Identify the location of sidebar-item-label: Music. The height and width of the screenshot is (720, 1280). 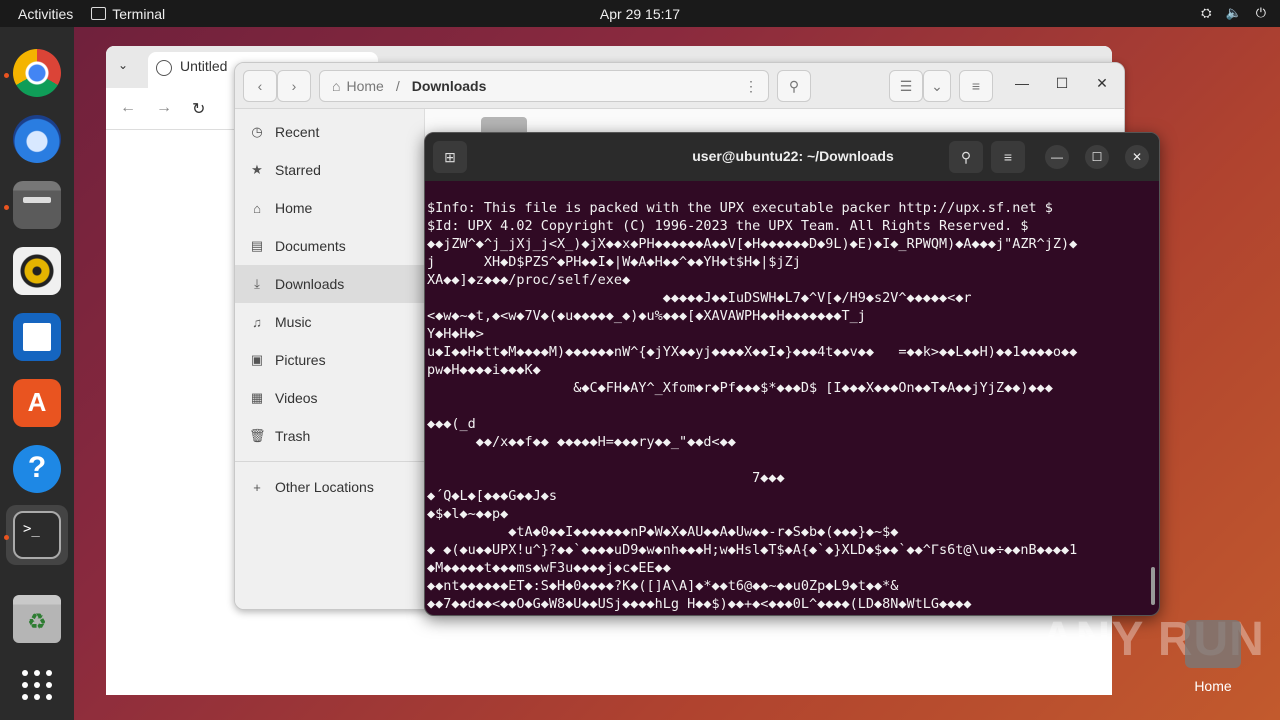
(293, 322).